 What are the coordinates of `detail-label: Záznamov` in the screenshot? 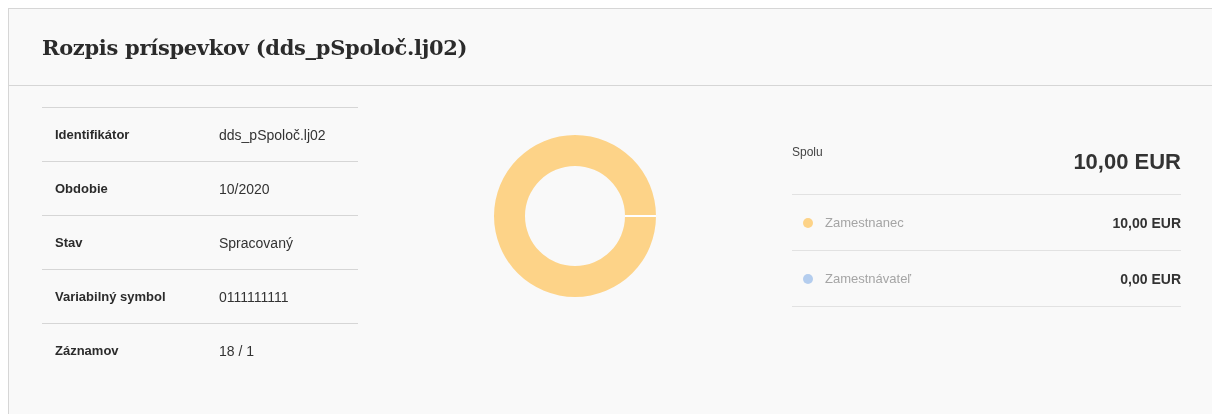 It's located at (87, 350).